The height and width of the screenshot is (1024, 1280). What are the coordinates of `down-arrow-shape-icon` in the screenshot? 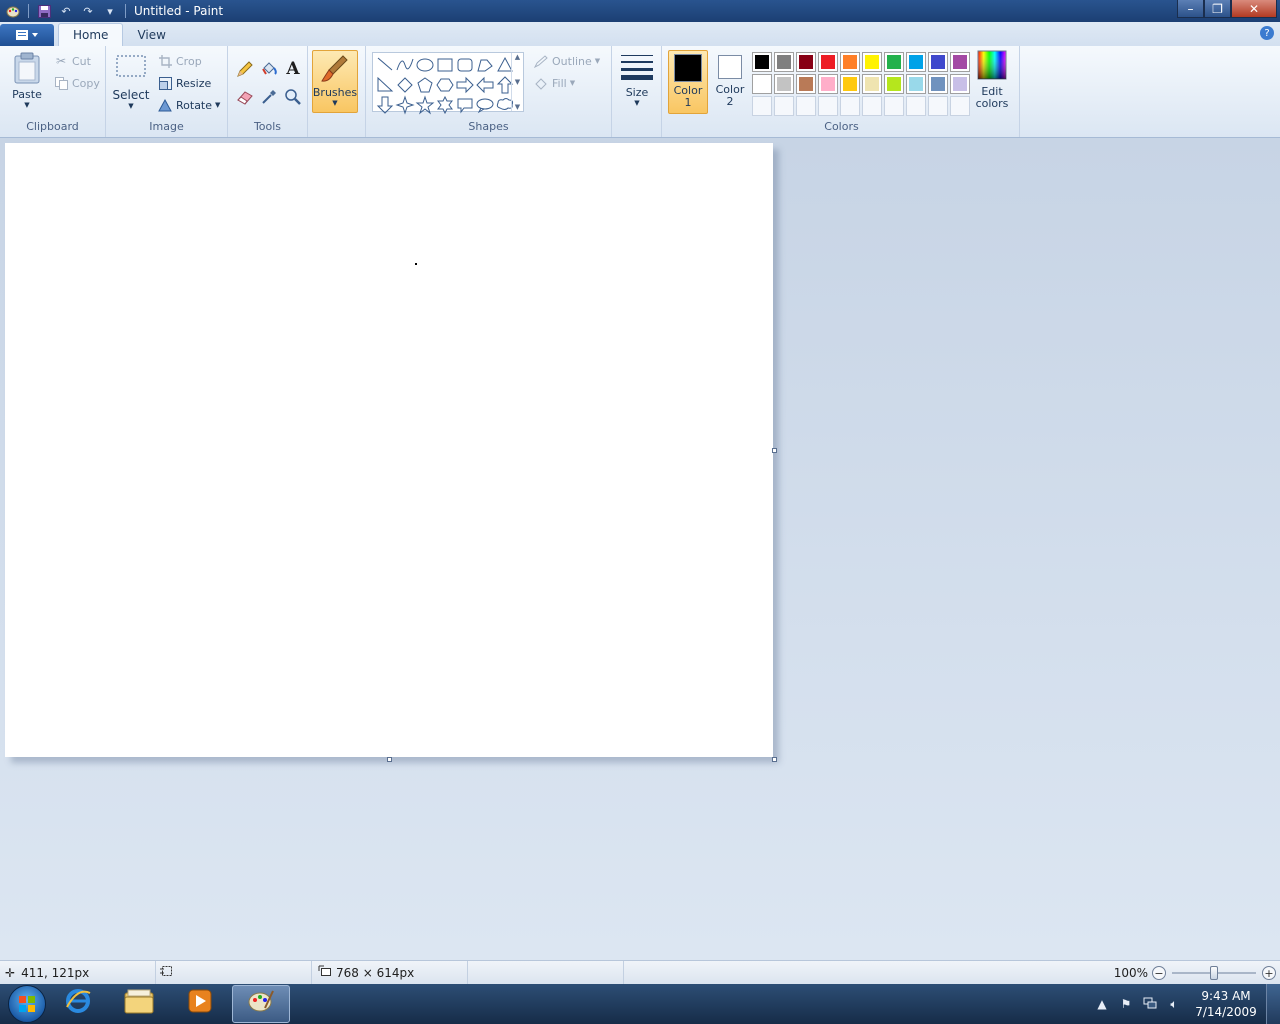 It's located at (385, 105).